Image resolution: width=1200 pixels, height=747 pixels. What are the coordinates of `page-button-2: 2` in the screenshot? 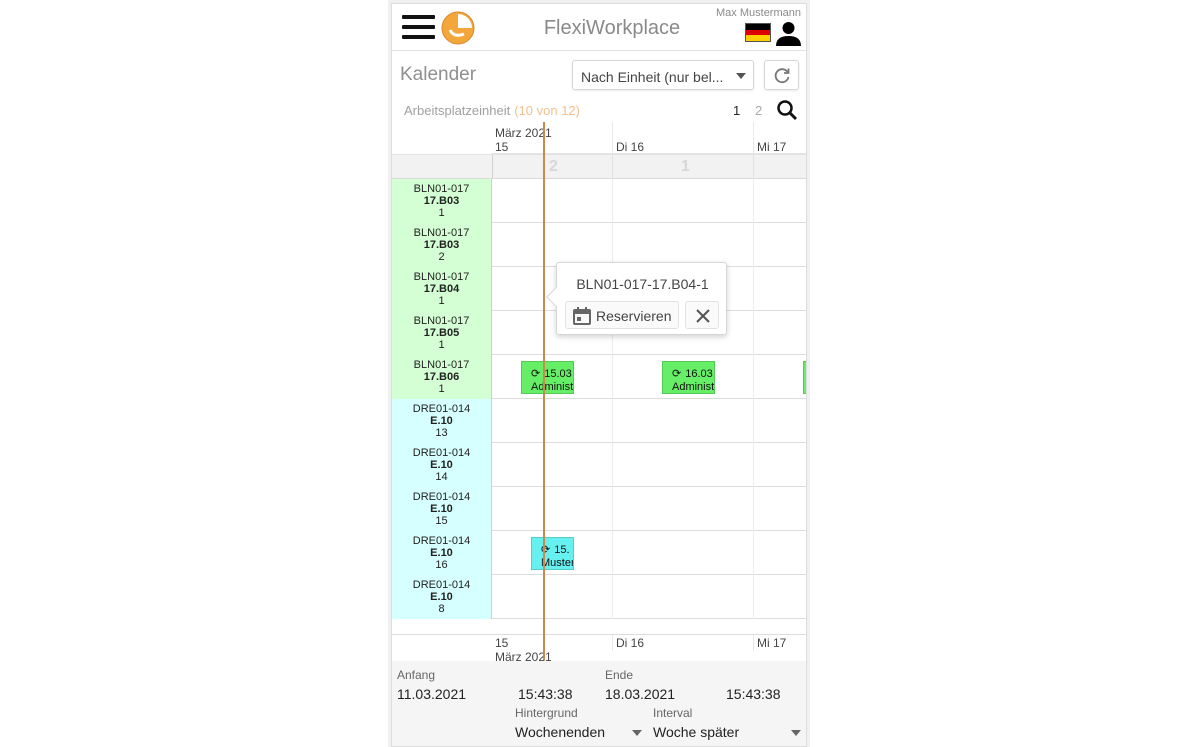 It's located at (758, 110).